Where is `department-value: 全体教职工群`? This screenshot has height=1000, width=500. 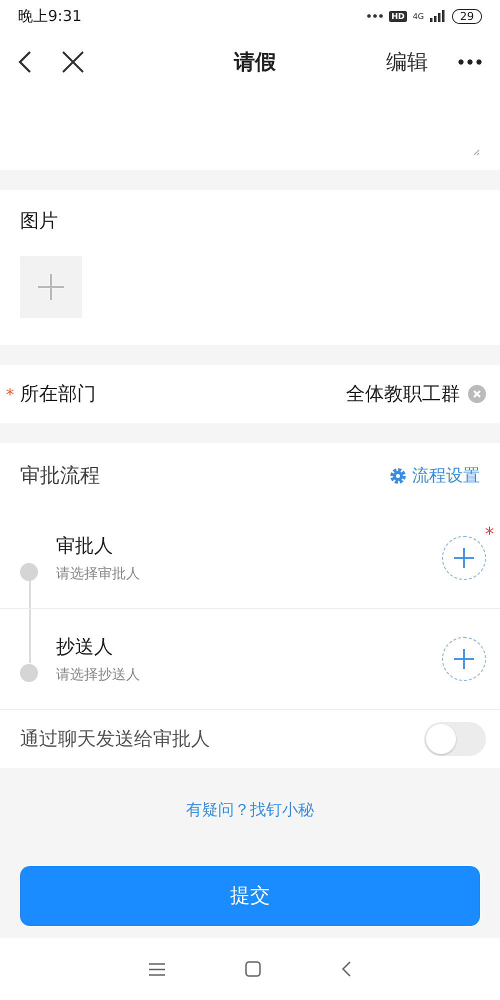
department-value: 全体教职工群 is located at coordinates (403, 394).